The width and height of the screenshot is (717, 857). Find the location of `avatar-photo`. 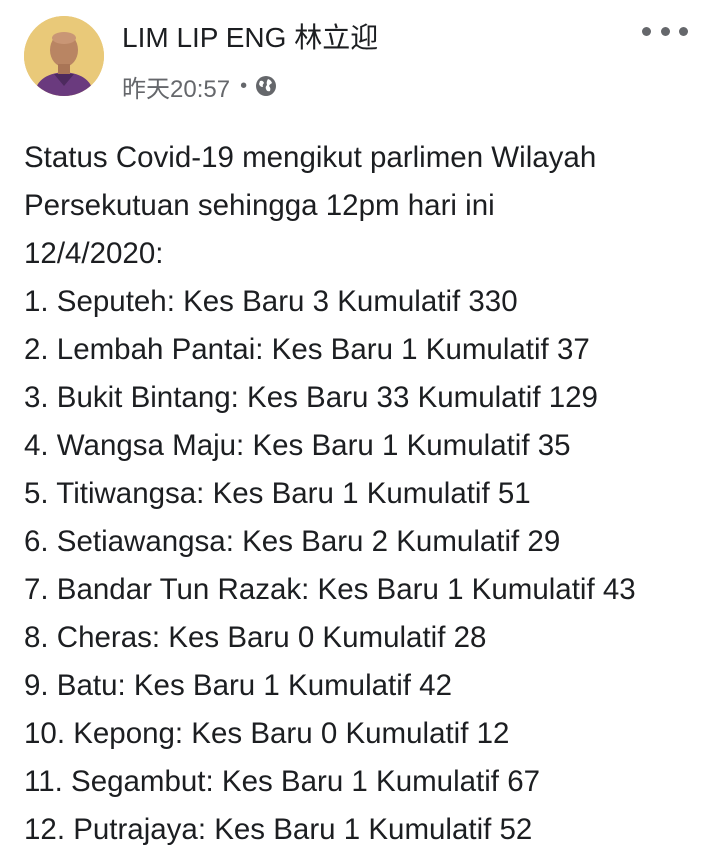

avatar-photo is located at coordinates (64, 56).